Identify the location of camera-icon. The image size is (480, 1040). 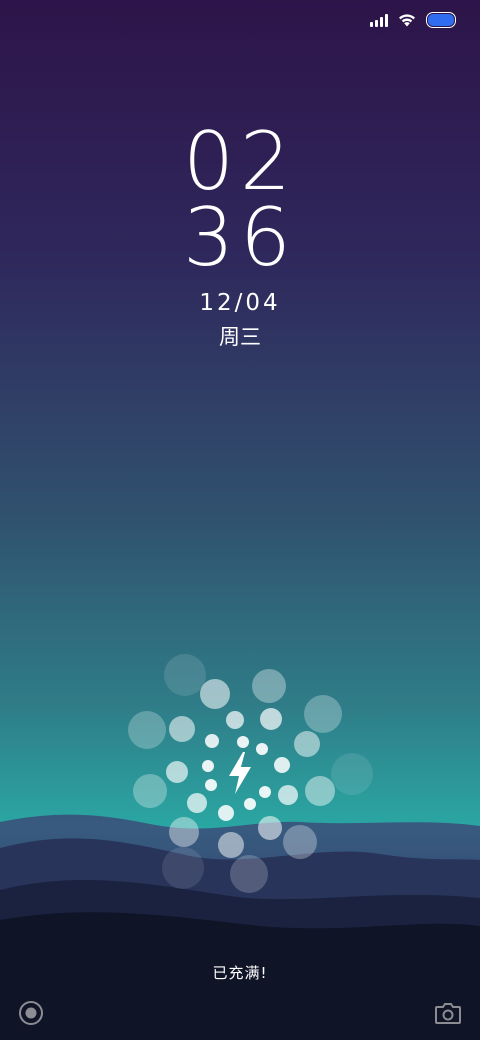
(448, 1013).